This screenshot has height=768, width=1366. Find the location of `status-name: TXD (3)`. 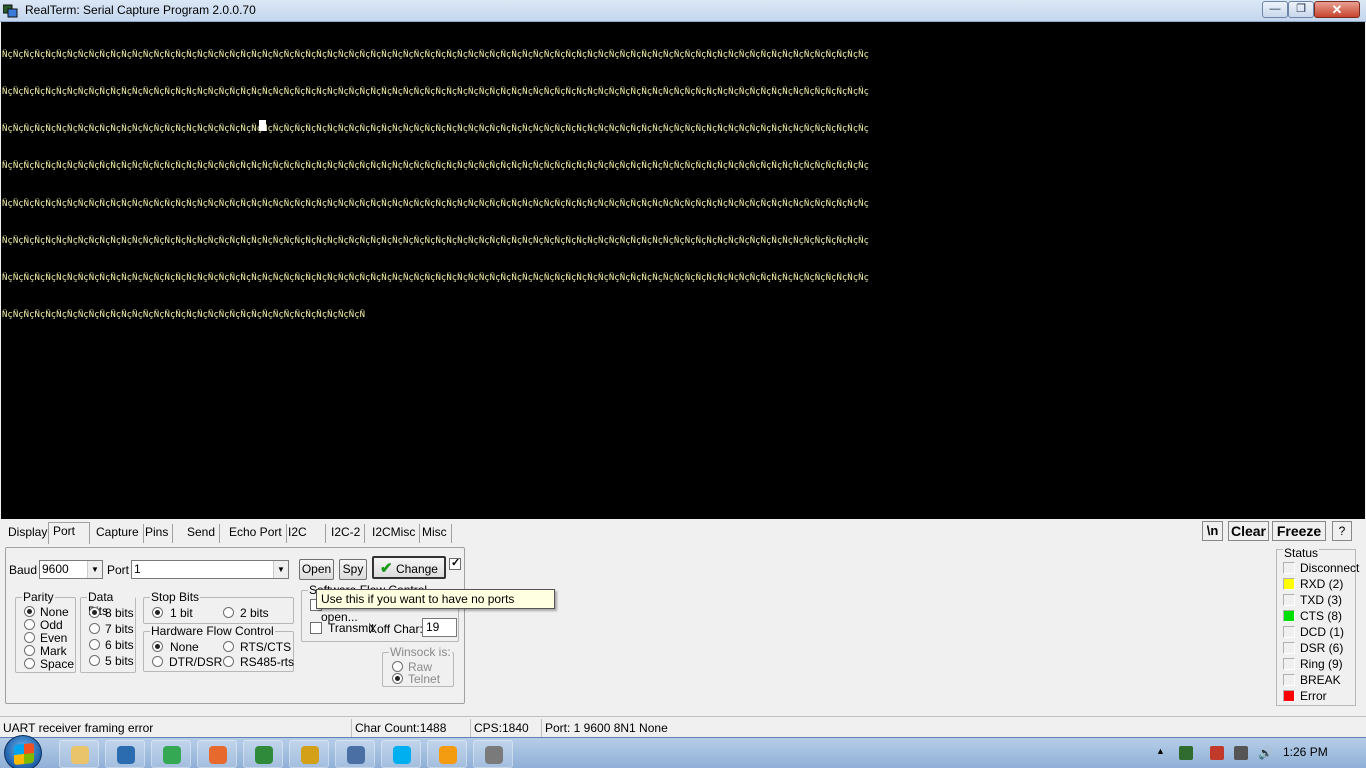

status-name: TXD (3) is located at coordinates (1321, 600).